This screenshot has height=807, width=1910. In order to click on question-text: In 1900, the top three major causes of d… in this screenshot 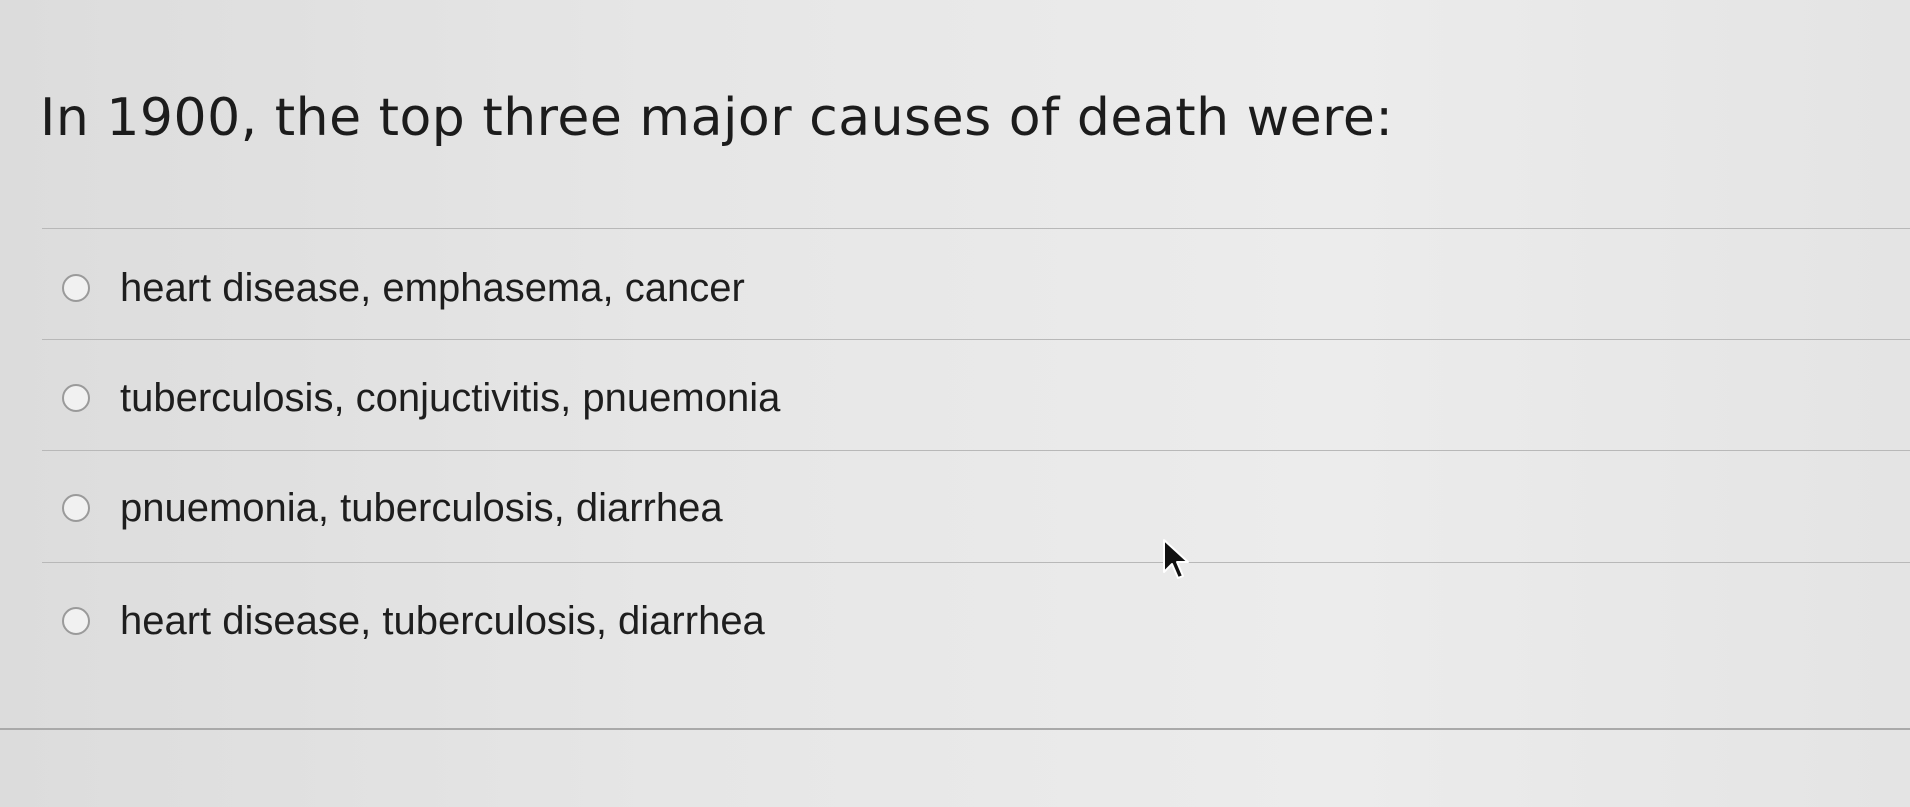, I will do `click(717, 118)`.